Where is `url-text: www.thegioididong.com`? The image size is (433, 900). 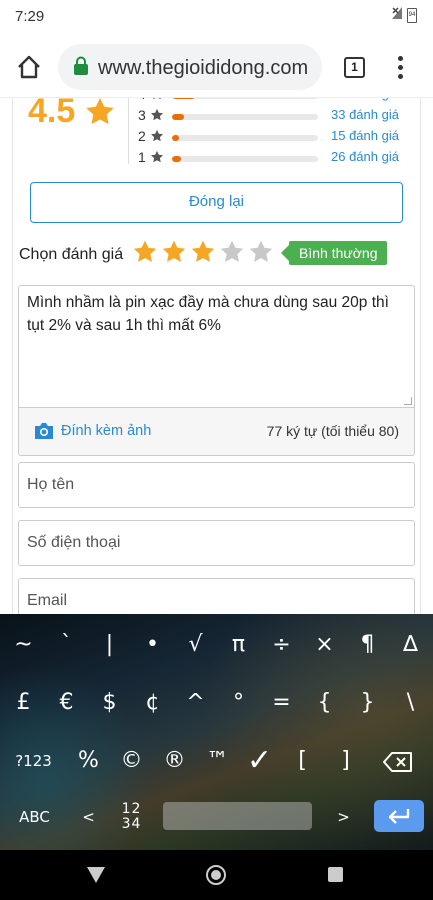
url-text: www.thegioididong.com is located at coordinates (203, 68).